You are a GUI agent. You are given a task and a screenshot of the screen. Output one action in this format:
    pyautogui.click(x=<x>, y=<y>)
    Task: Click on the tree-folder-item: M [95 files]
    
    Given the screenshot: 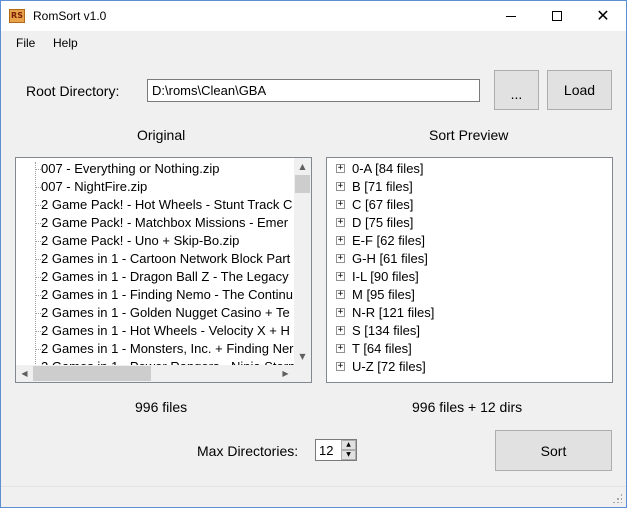 What is the action you would take?
    pyautogui.click(x=383, y=295)
    